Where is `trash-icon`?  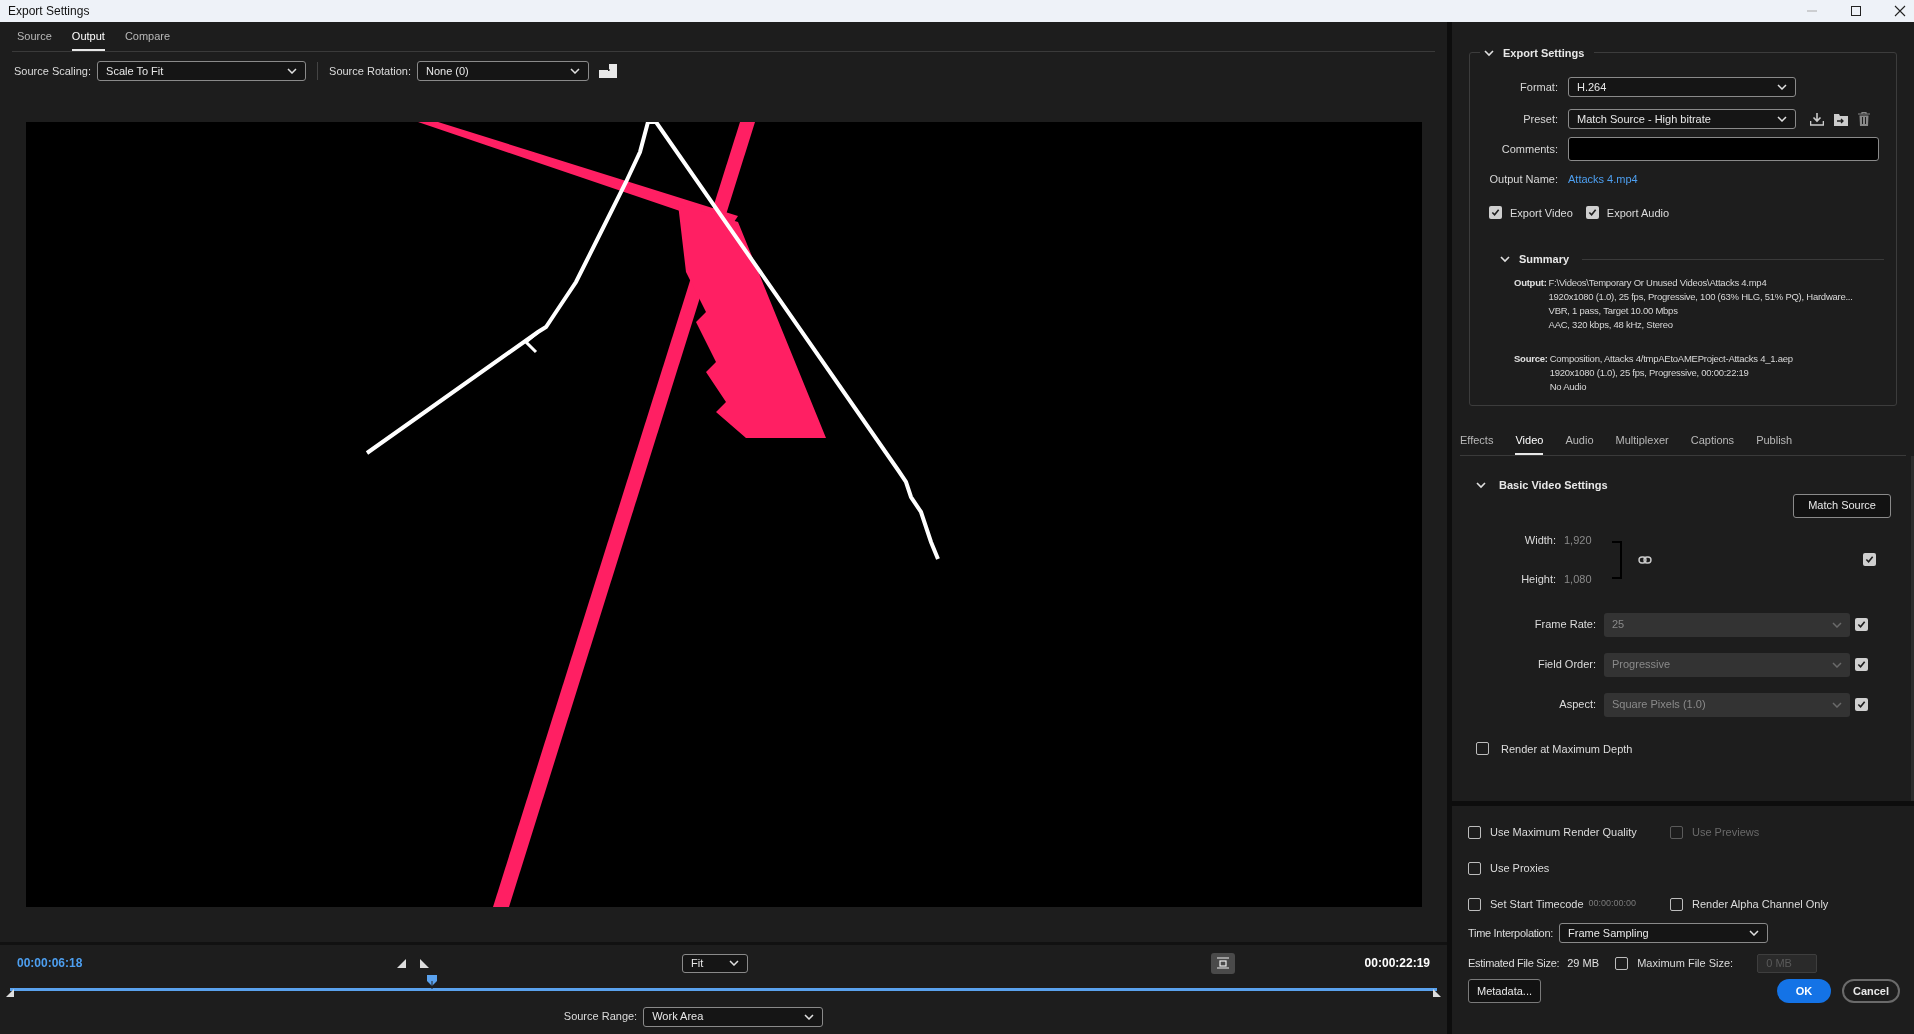
trash-icon is located at coordinates (1864, 119).